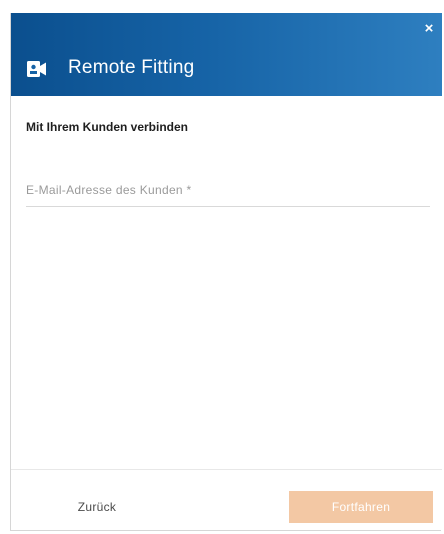 This screenshot has width=444, height=534. I want to click on section-heading: Mit Ihrem Kunden verbinden, so click(107, 127).